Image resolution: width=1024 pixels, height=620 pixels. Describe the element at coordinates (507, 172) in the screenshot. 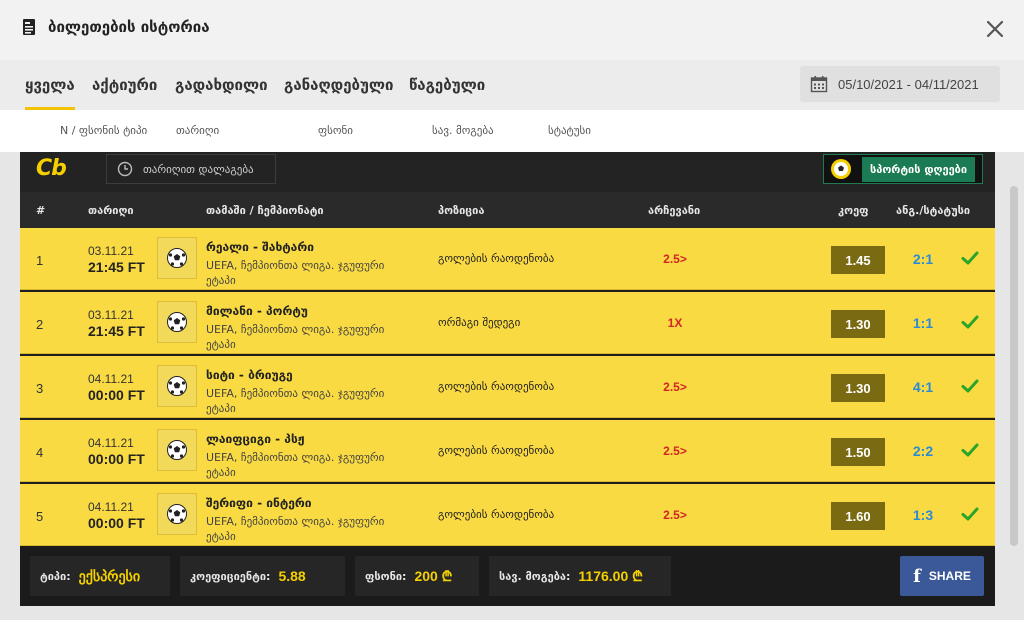

I see `ticket-toolbar: Cb თარიღით დალაგება სპორტის დღეები` at that location.